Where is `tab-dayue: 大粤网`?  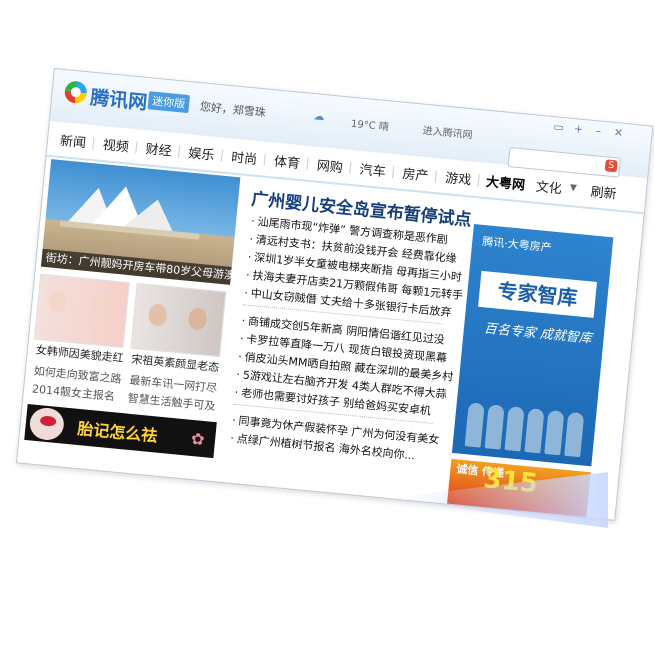
tab-dayue: 大粤网 is located at coordinates (505, 182).